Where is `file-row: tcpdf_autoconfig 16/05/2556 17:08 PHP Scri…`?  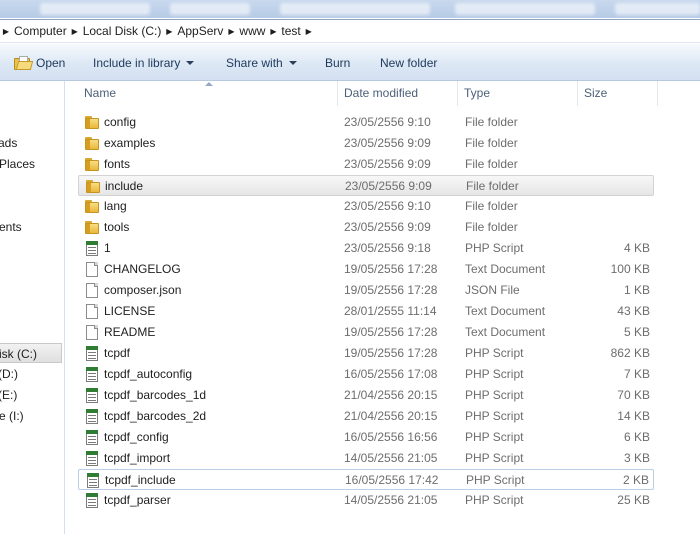 file-row: tcpdf_autoconfig 16/05/2556 17:08 PHP Scri… is located at coordinates (366, 374).